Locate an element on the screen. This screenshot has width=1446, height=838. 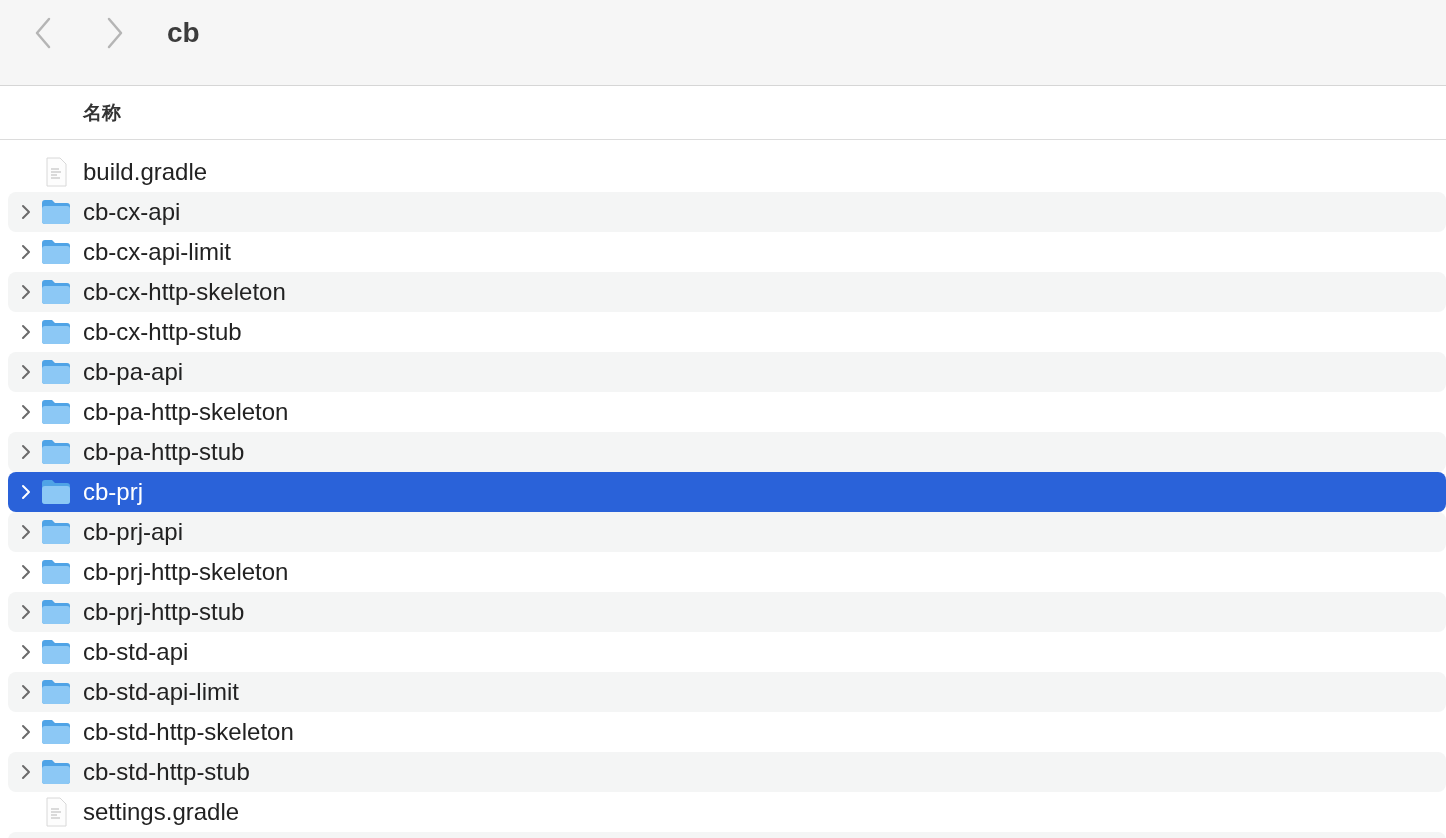
file-name: cb-std-http-skeleton is located at coordinates (188, 732).